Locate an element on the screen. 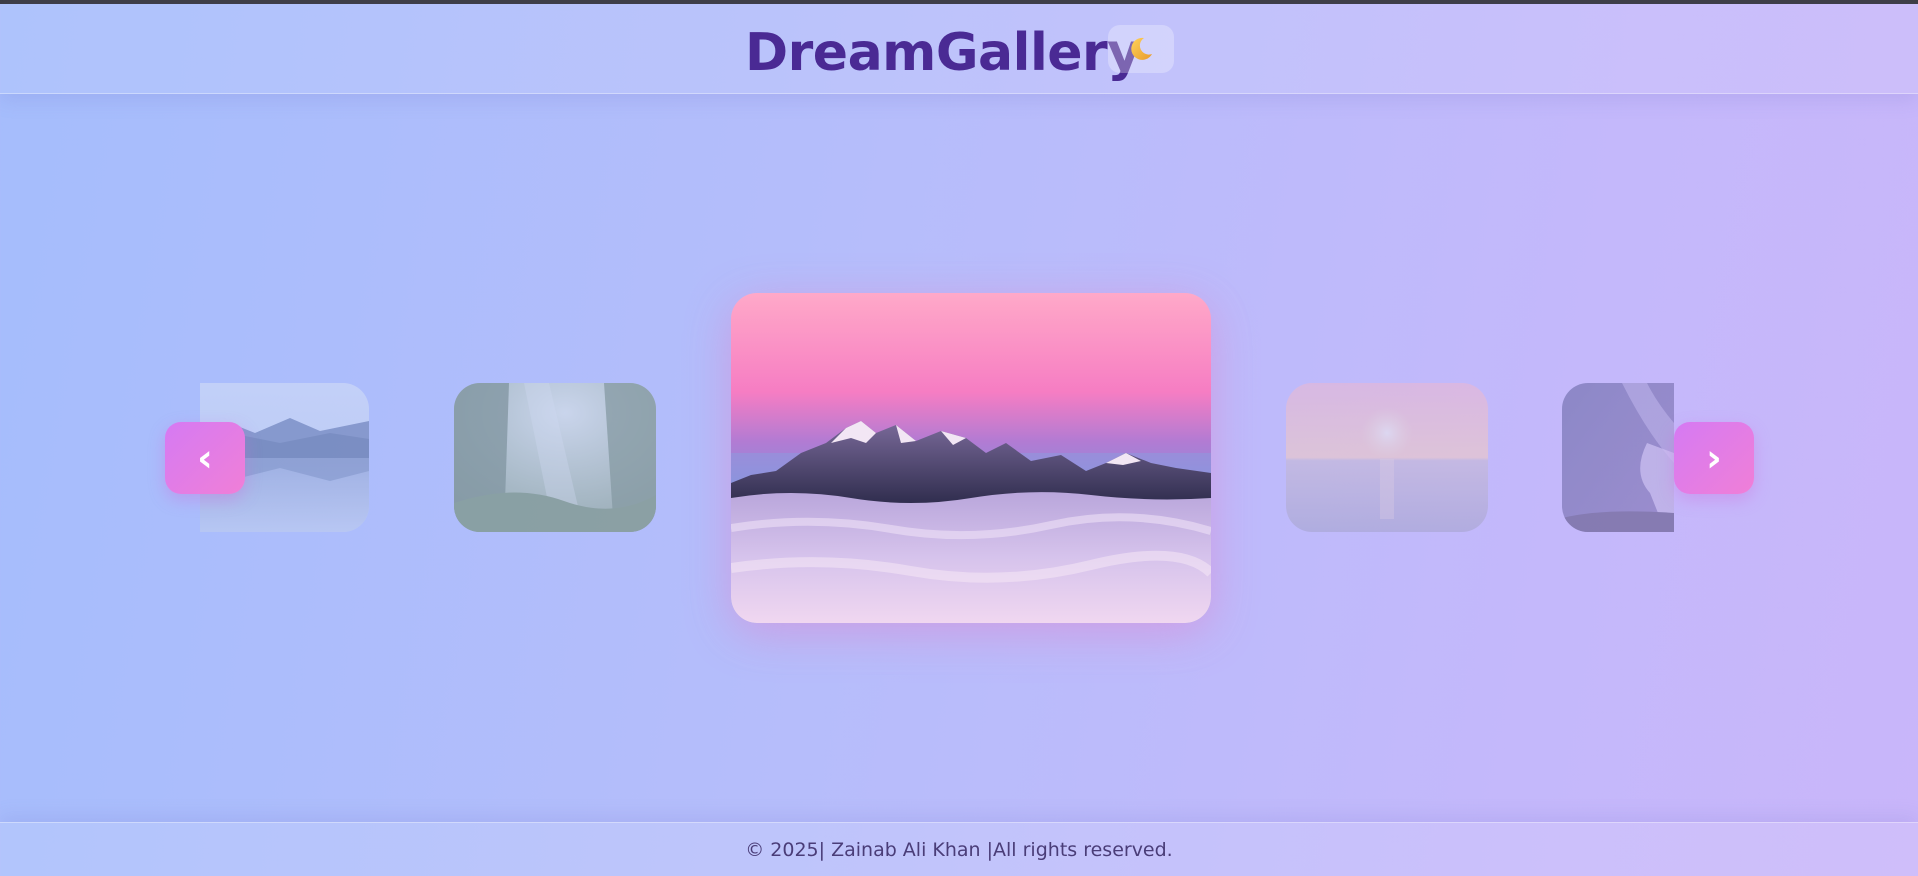 The width and height of the screenshot is (1918, 876). slide-sea-sunset is located at coordinates (1387, 457).